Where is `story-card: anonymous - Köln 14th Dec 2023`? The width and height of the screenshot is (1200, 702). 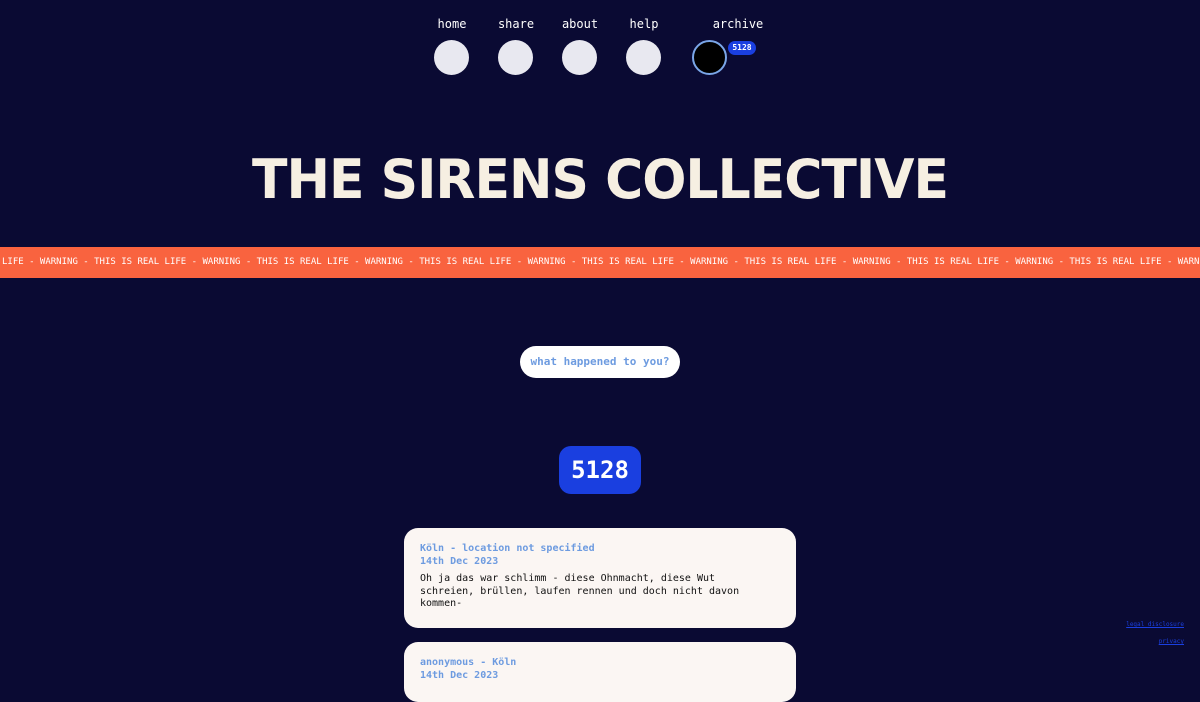
story-card: anonymous - Köln 14th Dec 2023 is located at coordinates (600, 672).